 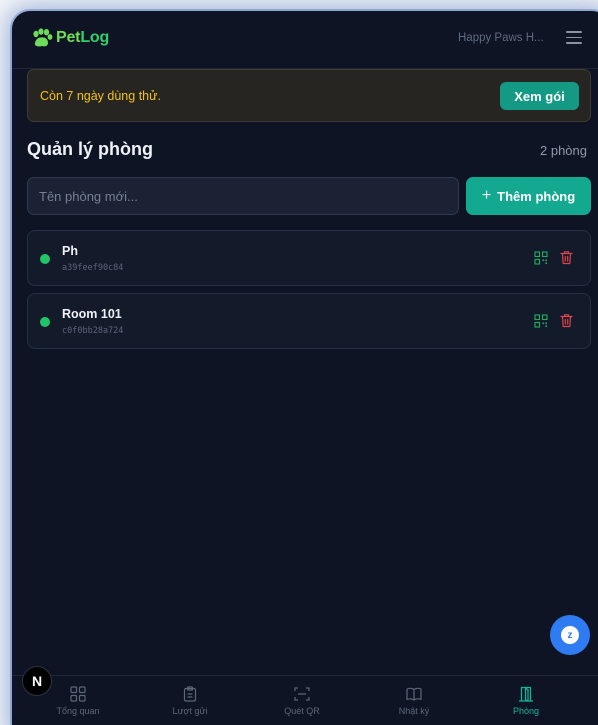 I want to click on dev-tools-badge: N, so click(x=37, y=681).